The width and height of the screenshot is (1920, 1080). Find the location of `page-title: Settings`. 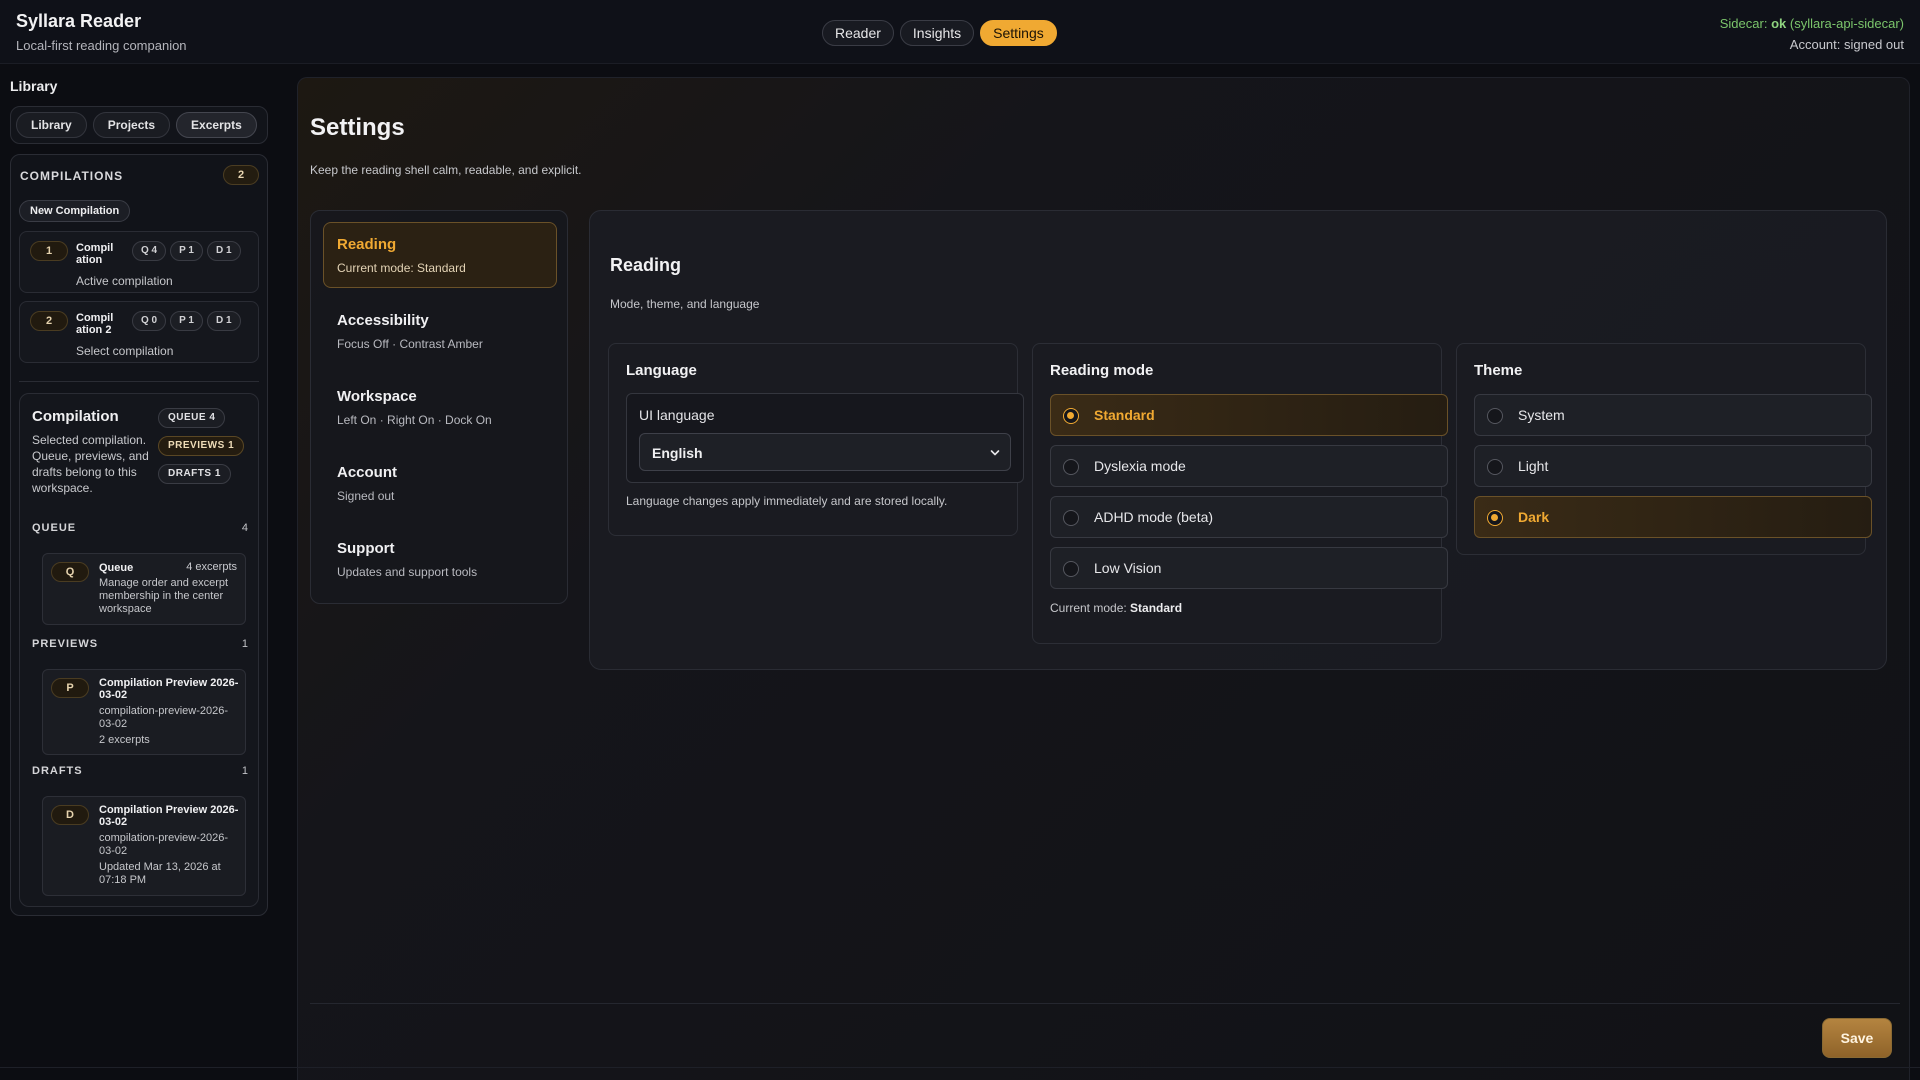

page-title: Settings is located at coordinates (357, 127).